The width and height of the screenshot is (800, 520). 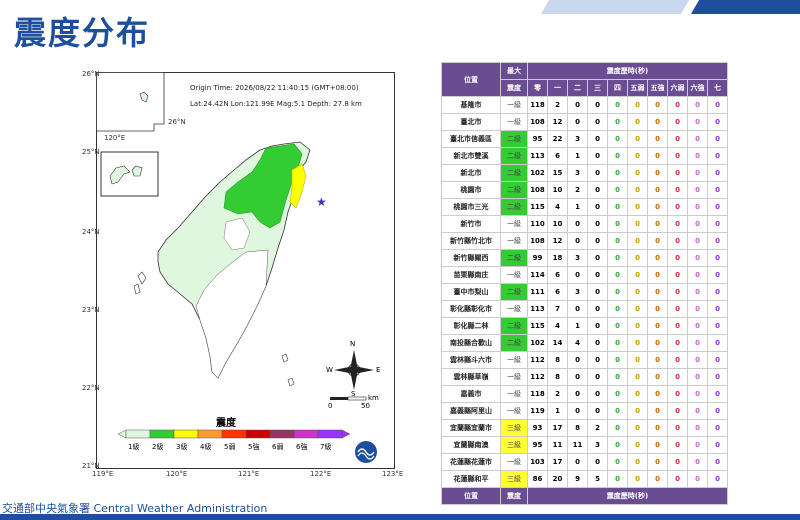 I want to click on station-name: 雲林縣斗六市, so click(x=471, y=360).